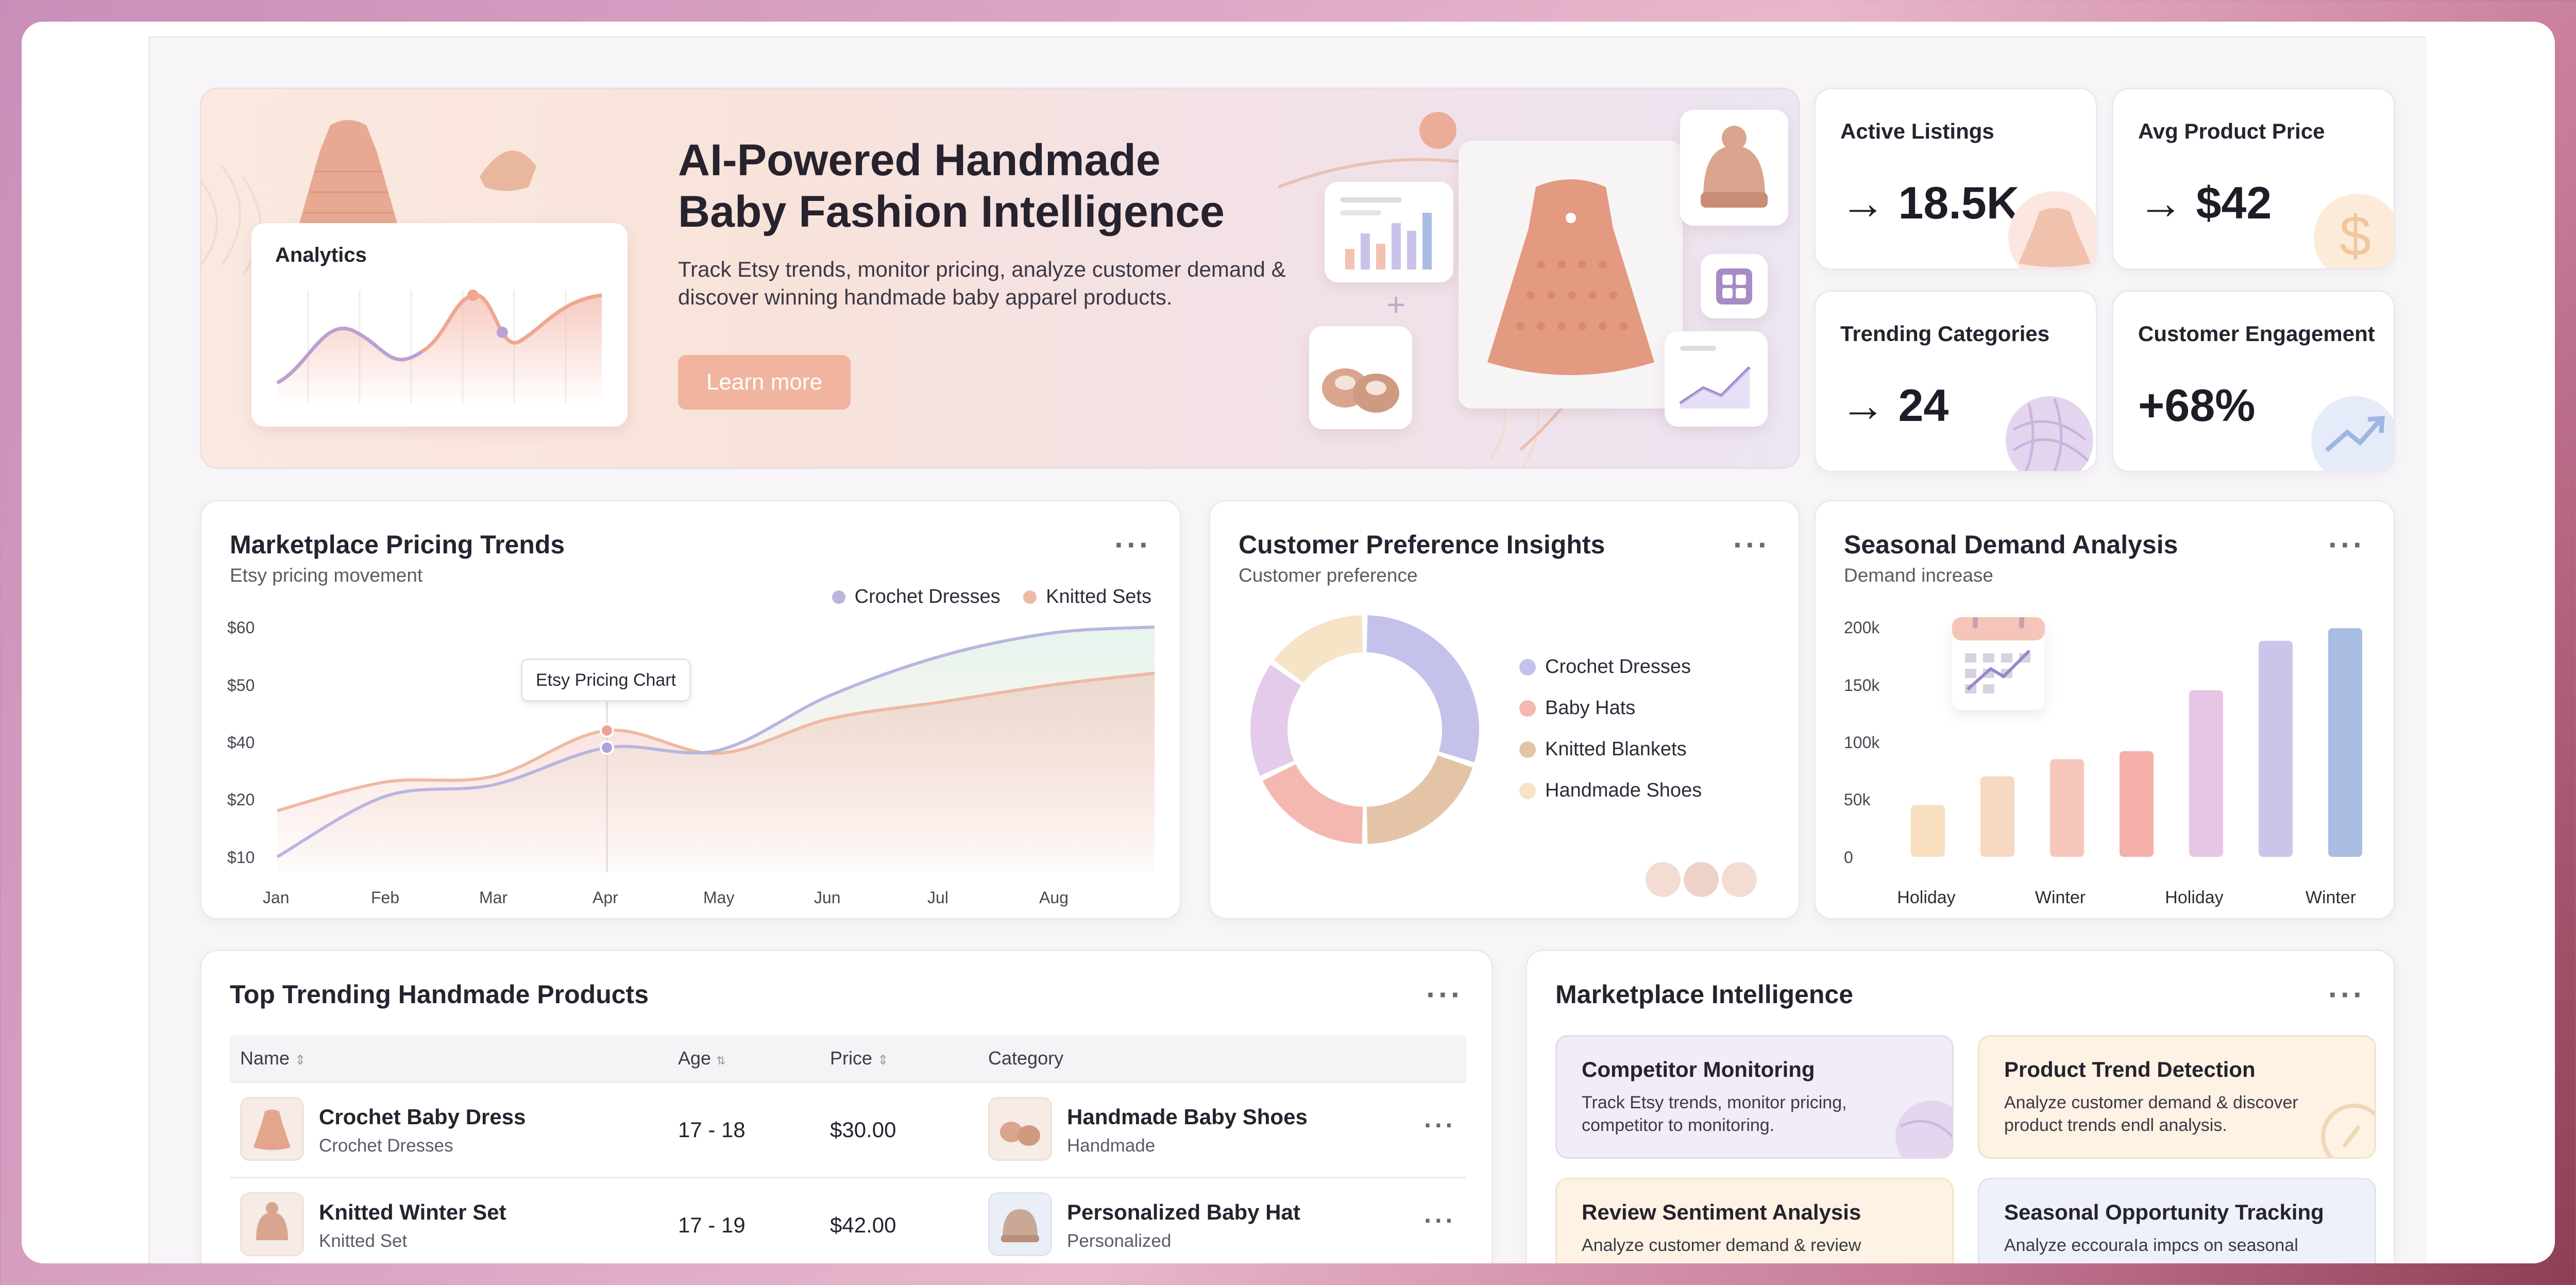 This screenshot has width=2576, height=1285. I want to click on baby-shoes-icon, so click(1360, 390).